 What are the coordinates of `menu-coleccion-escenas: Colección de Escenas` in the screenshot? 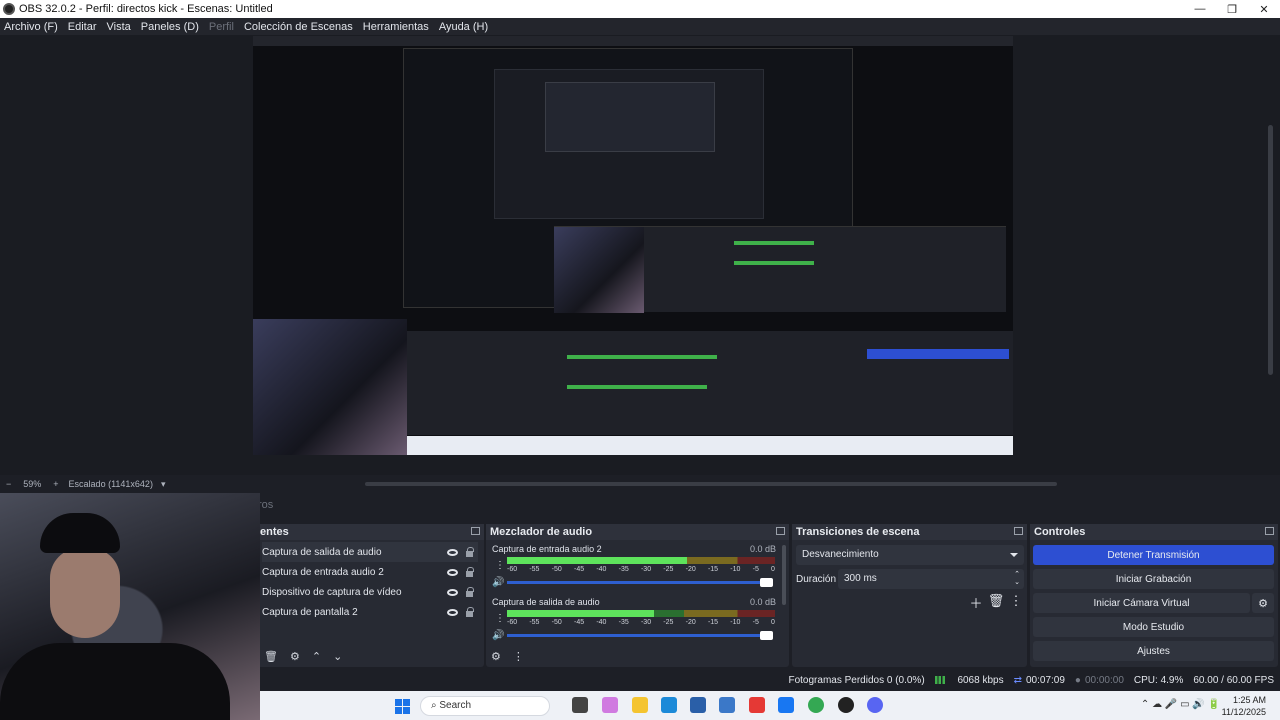 It's located at (298, 27).